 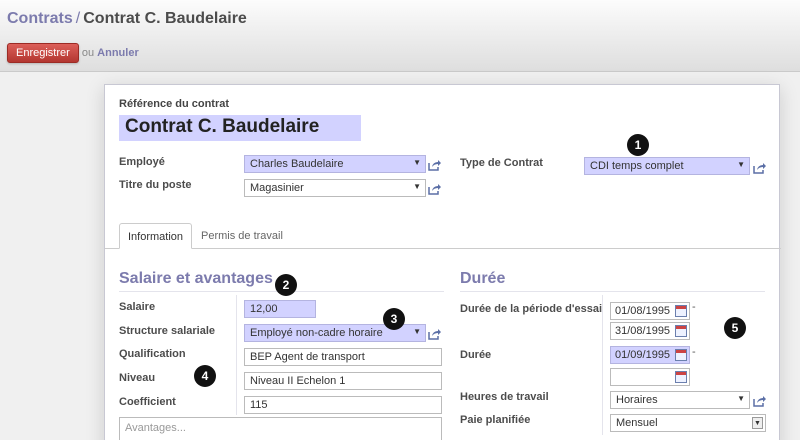 I want to click on trial-end-value: 31/08/1995, so click(x=643, y=331).